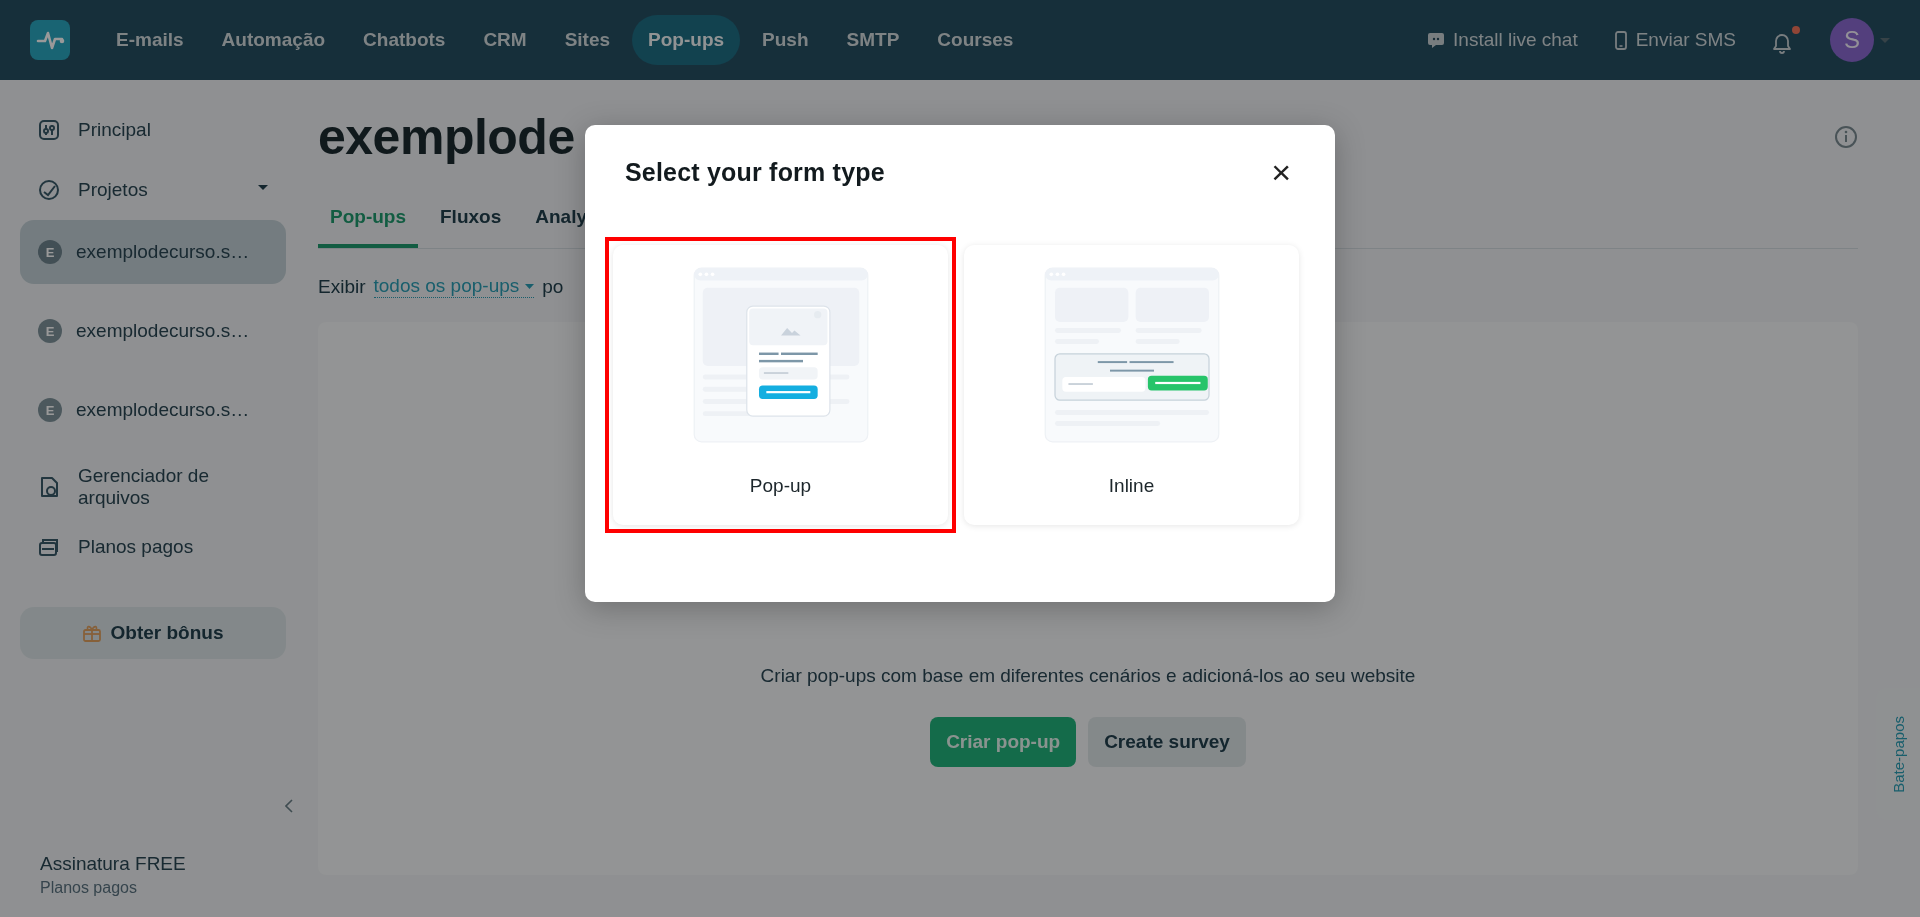  Describe the element at coordinates (975, 40) in the screenshot. I see `nav-tab: Courses` at that location.